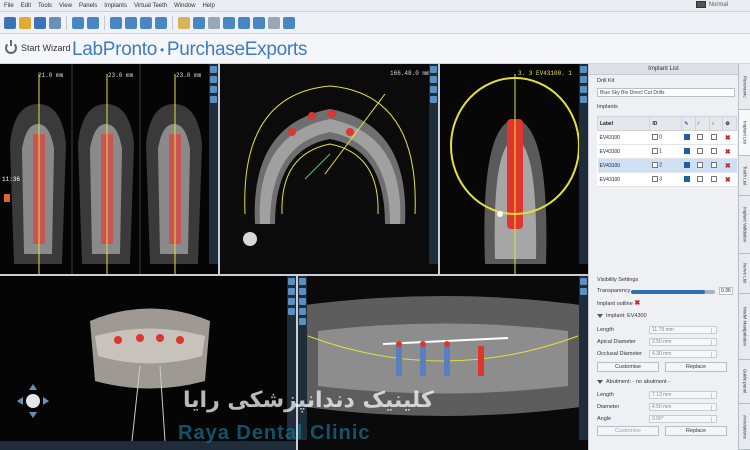 The image size is (750, 450). Describe the element at coordinates (329, 169) in the screenshot. I see `axial-viewport: 166.48.0 mm` at that location.